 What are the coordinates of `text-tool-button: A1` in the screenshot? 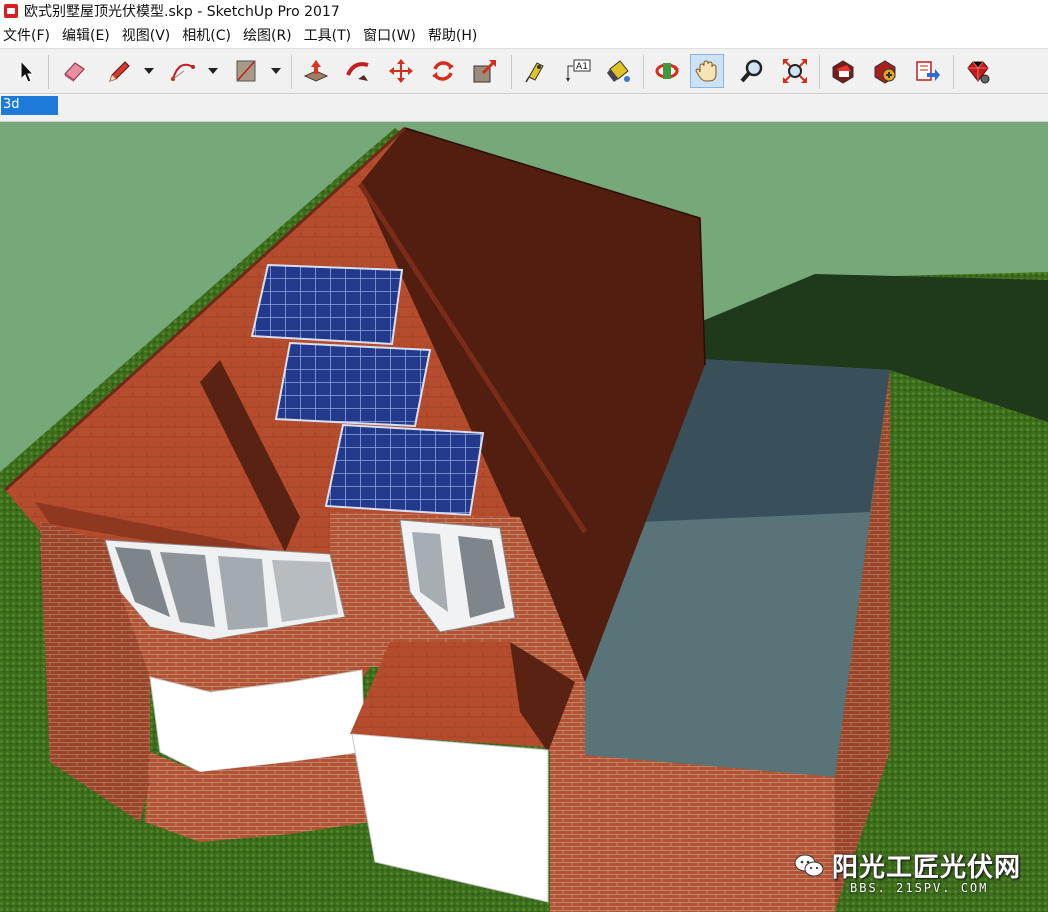 It's located at (578, 71).